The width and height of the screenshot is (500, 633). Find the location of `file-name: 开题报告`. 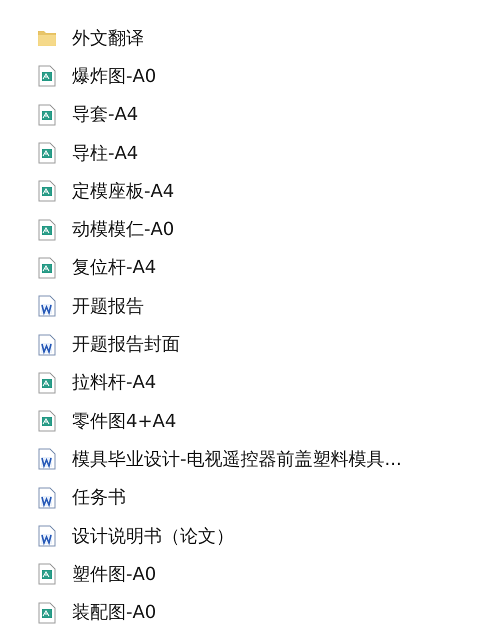

file-name: 开题报告 is located at coordinates (108, 306).